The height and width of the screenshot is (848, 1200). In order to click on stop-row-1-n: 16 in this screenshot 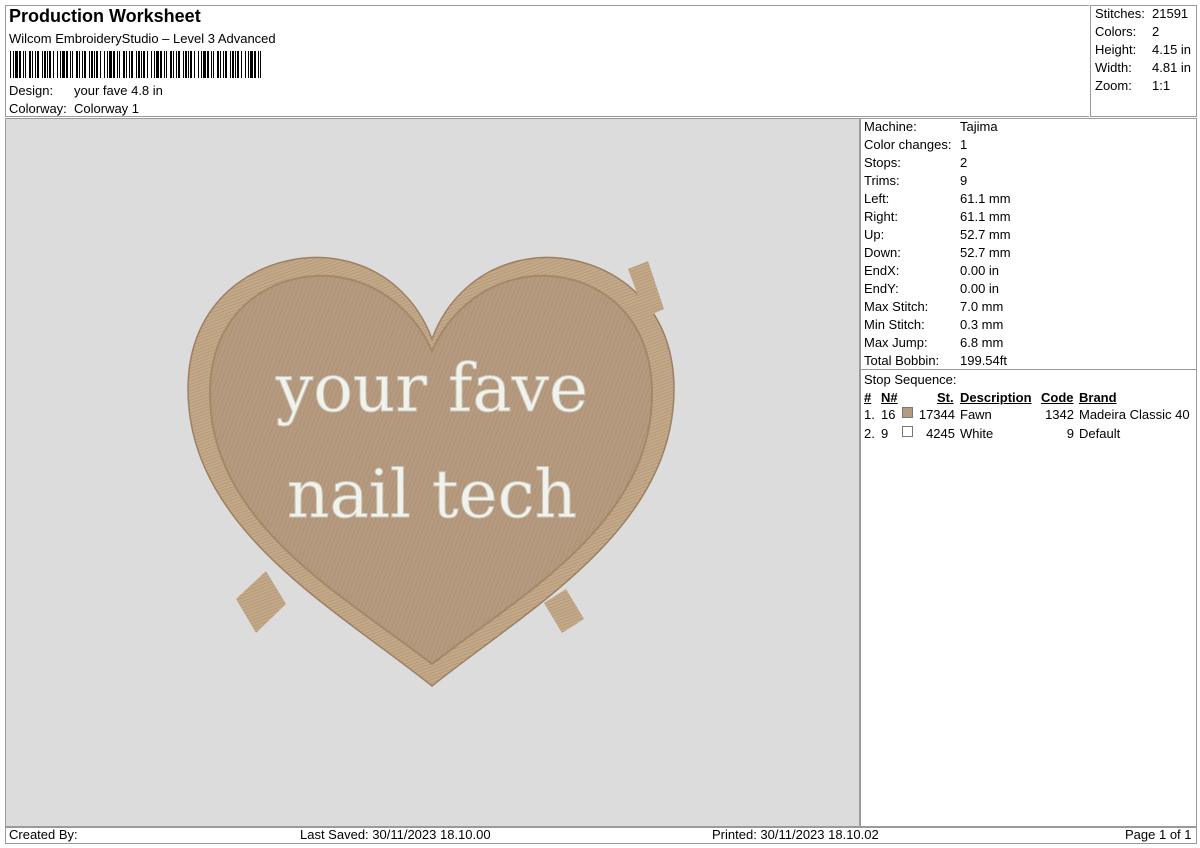, I will do `click(888, 414)`.